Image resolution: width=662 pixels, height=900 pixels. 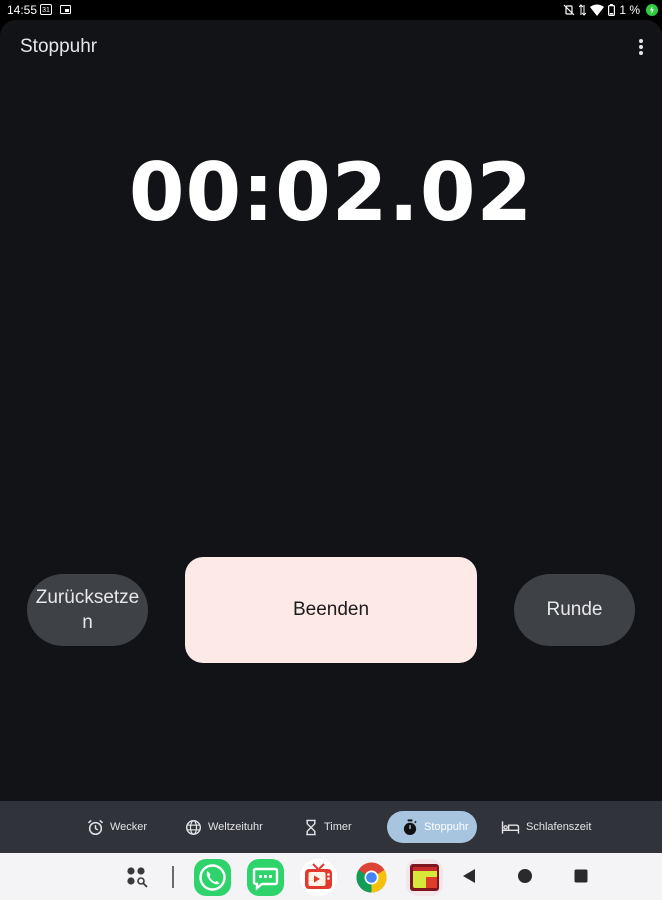 I want to click on stopwatch-time: 00:02.02, so click(x=331, y=192).